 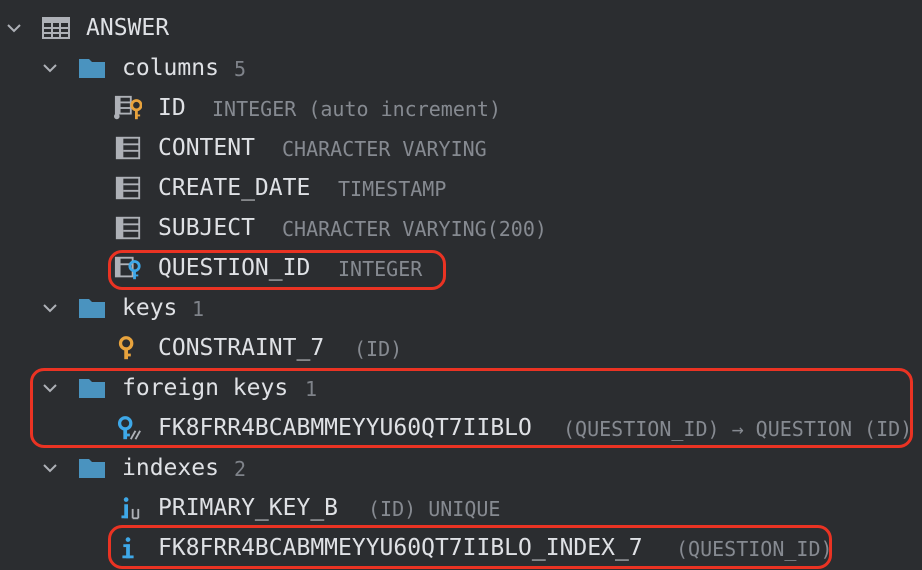 I want to click on folder-label: columns, so click(x=170, y=68).